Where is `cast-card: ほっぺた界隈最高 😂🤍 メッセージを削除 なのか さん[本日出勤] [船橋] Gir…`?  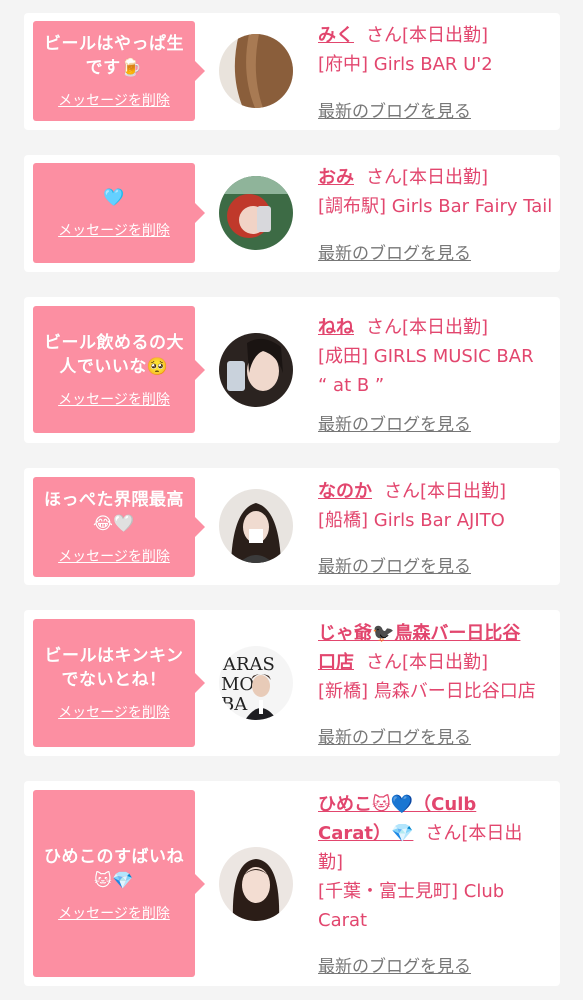 cast-card: ほっぺた界隈最高 😂🤍 メッセージを削除 なのか さん[本日出勤] [船橋] Gir… is located at coordinates (292, 526).